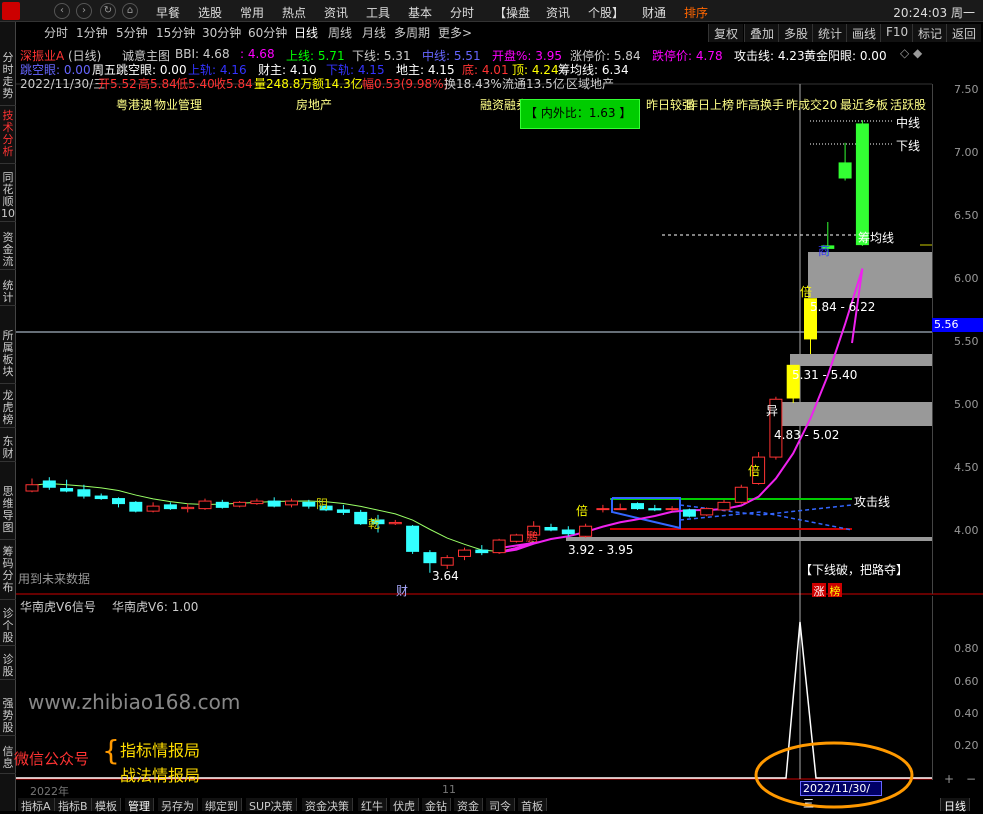  What do you see at coordinates (897, 33) in the screenshot?
I see `btn-f10: F10` at bounding box center [897, 33].